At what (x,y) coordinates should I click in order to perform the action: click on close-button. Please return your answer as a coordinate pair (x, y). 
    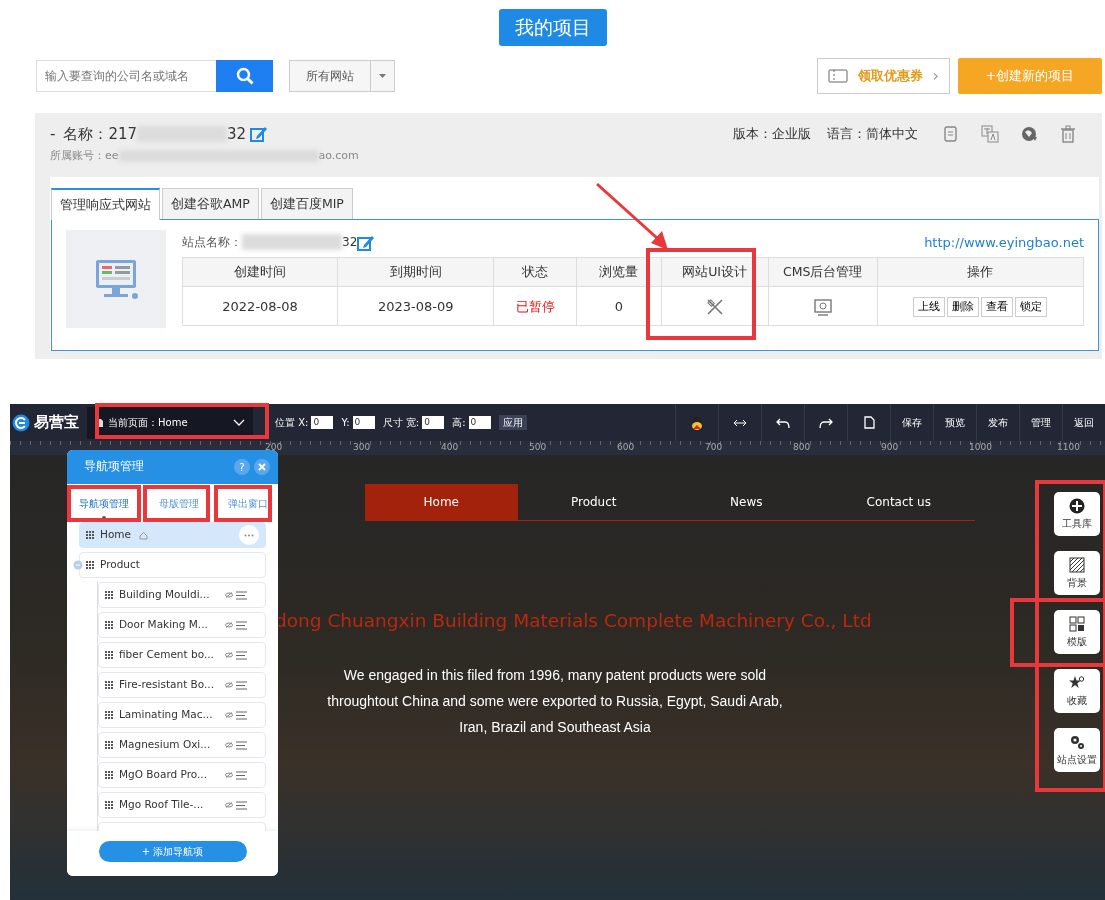
    Looking at the image, I should click on (262, 467).